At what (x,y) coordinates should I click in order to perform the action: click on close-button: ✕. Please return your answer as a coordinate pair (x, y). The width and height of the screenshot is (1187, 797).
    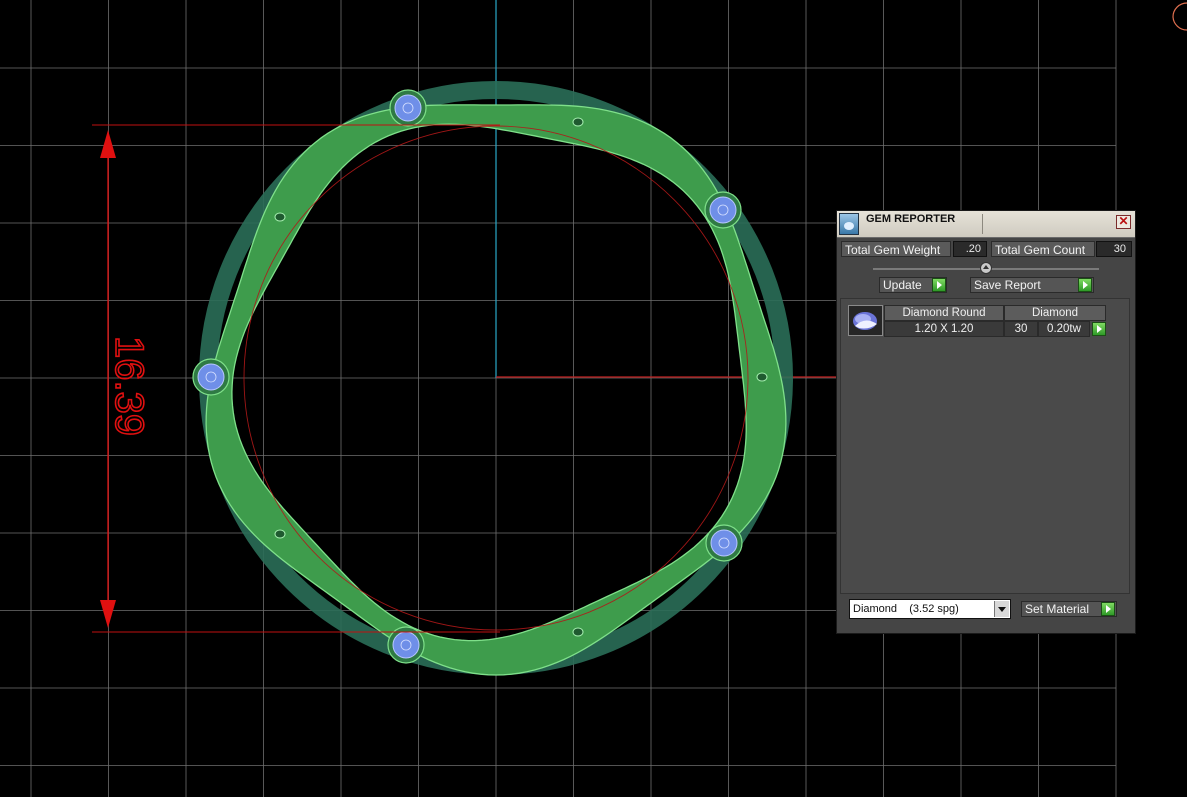
    Looking at the image, I should click on (1123, 222).